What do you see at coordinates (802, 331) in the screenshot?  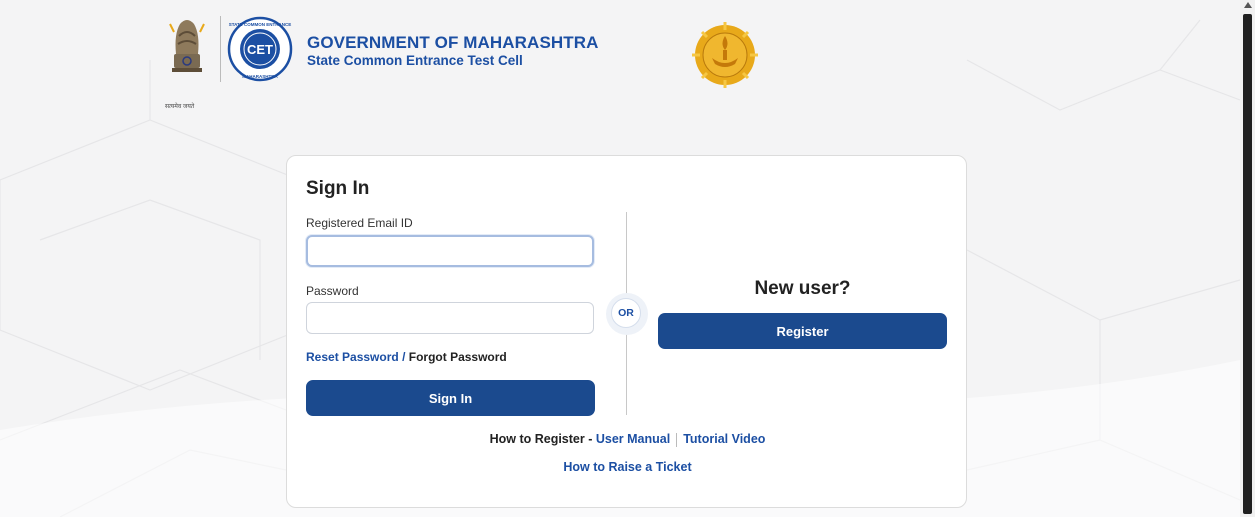 I see `register-button: Register` at bounding box center [802, 331].